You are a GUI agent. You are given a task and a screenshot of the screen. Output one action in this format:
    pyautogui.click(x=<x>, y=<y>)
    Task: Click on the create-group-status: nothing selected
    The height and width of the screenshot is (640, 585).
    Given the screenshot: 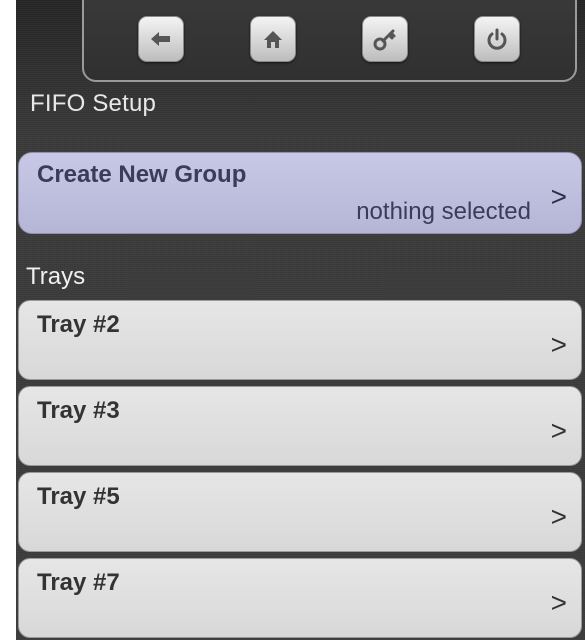 What is the action you would take?
    pyautogui.click(x=443, y=211)
    